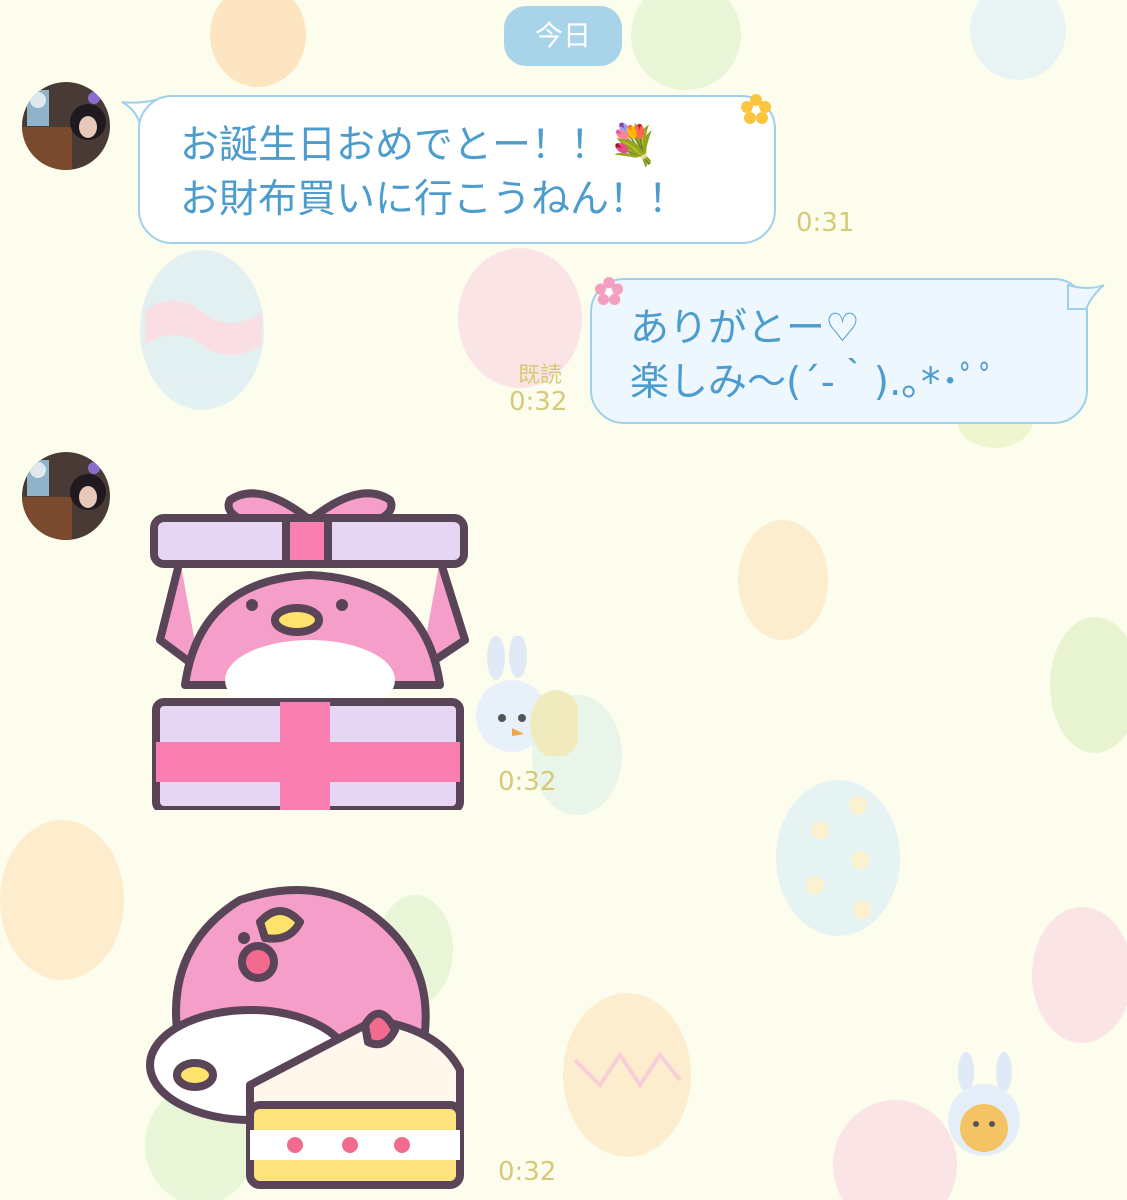 The image size is (1127, 1200). What do you see at coordinates (310, 645) in the screenshot?
I see `pink-bird-gift-box-sticker` at bounding box center [310, 645].